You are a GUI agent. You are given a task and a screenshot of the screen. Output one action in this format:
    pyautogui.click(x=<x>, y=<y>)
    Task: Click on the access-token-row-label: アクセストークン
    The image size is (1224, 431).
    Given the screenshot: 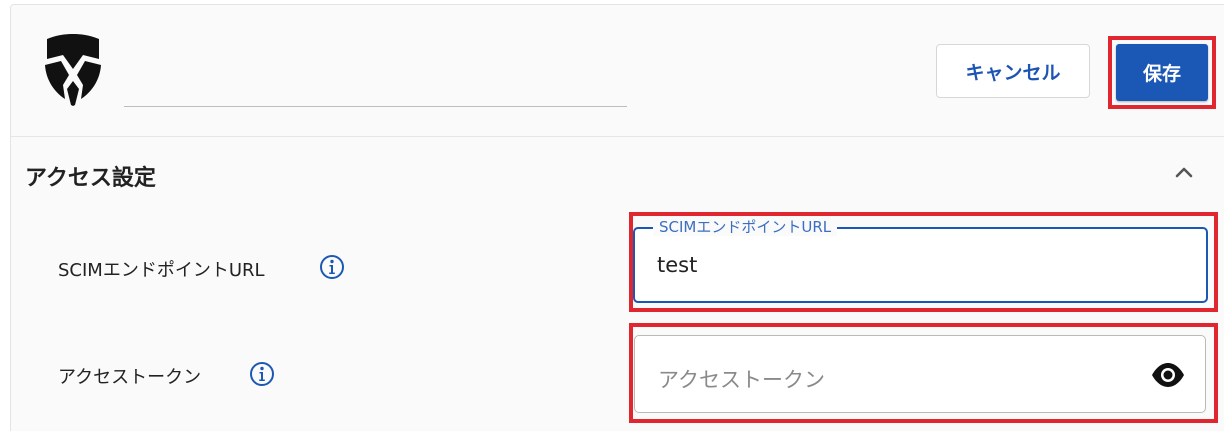 What is the action you would take?
    pyautogui.click(x=130, y=377)
    